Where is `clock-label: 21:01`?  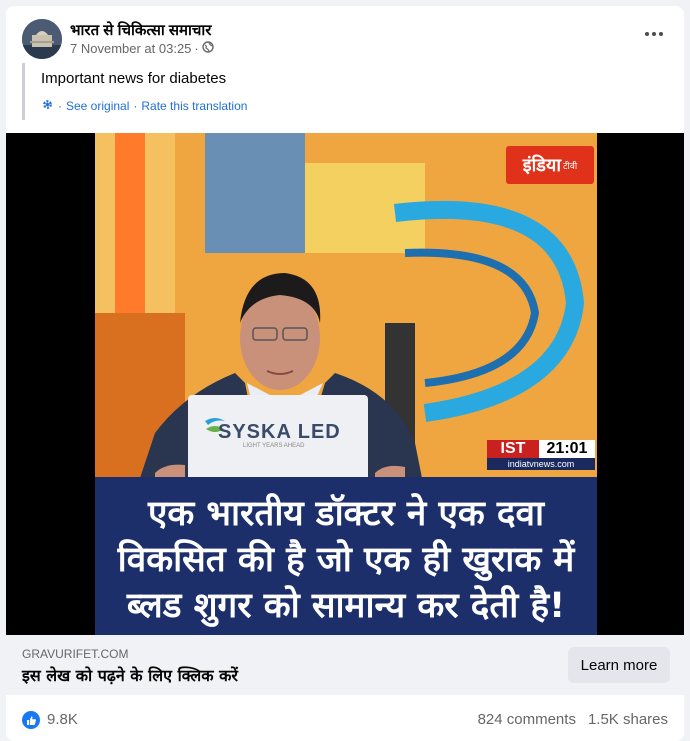
clock-label: 21:01 is located at coordinates (567, 449).